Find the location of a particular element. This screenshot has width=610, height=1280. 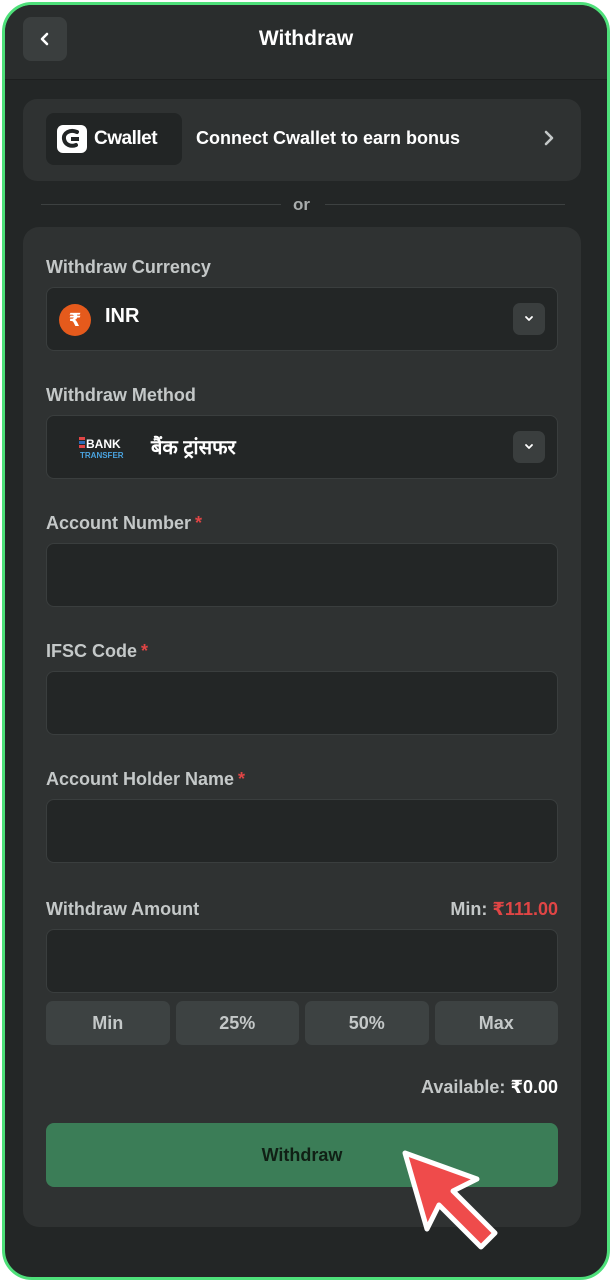

min-value: ₹111.00 is located at coordinates (525, 909).